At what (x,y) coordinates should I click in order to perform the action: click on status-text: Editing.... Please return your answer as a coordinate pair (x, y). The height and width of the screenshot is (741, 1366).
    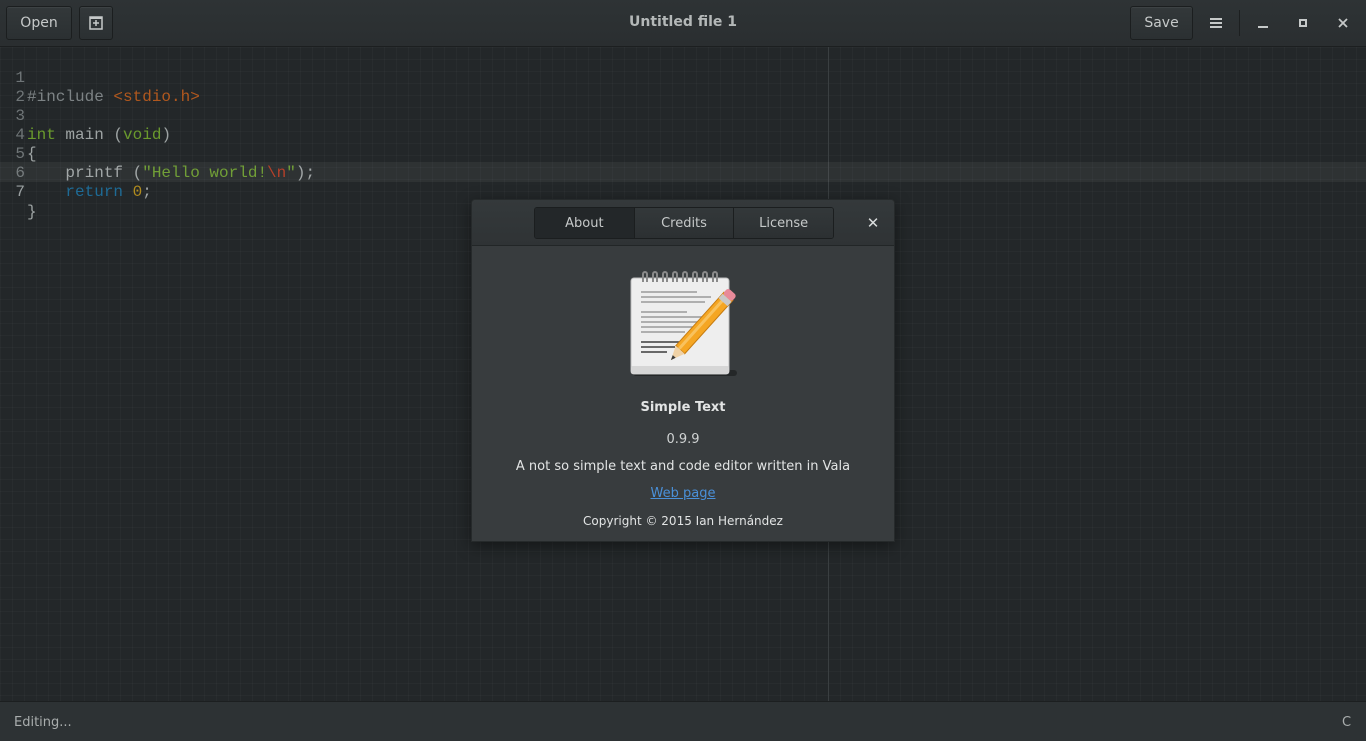
    Looking at the image, I should click on (43, 722).